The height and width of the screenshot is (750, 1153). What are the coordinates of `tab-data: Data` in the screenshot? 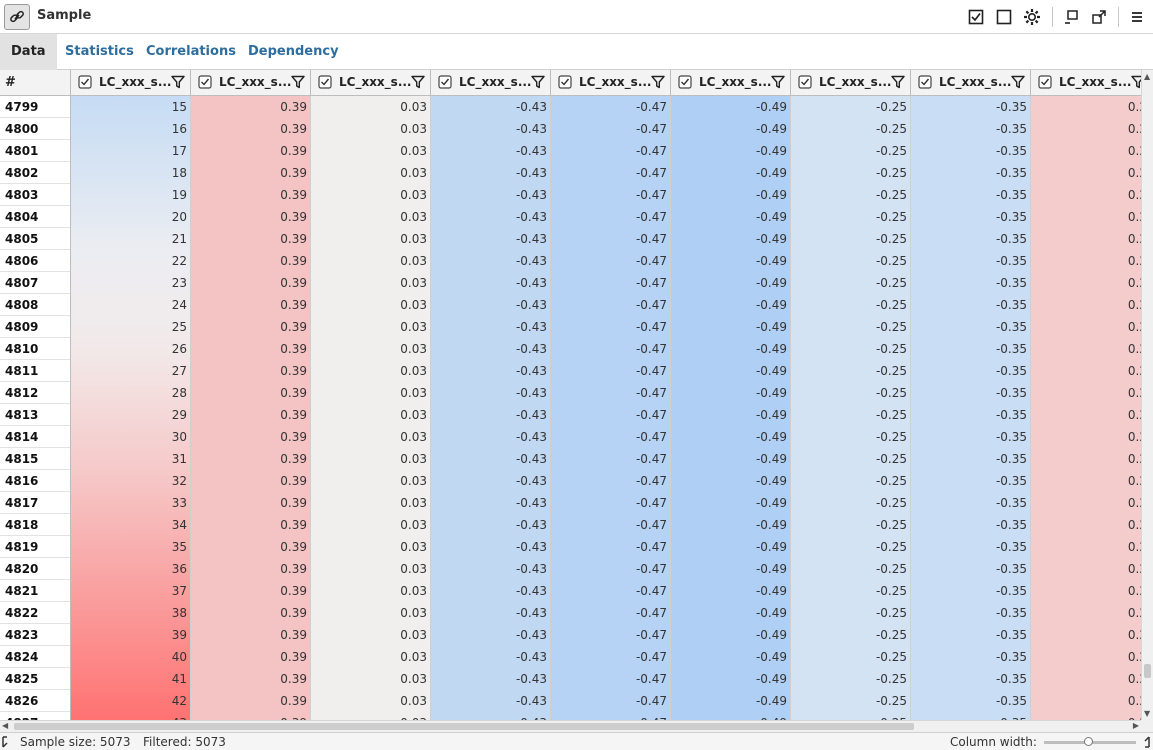 It's located at (28, 52).